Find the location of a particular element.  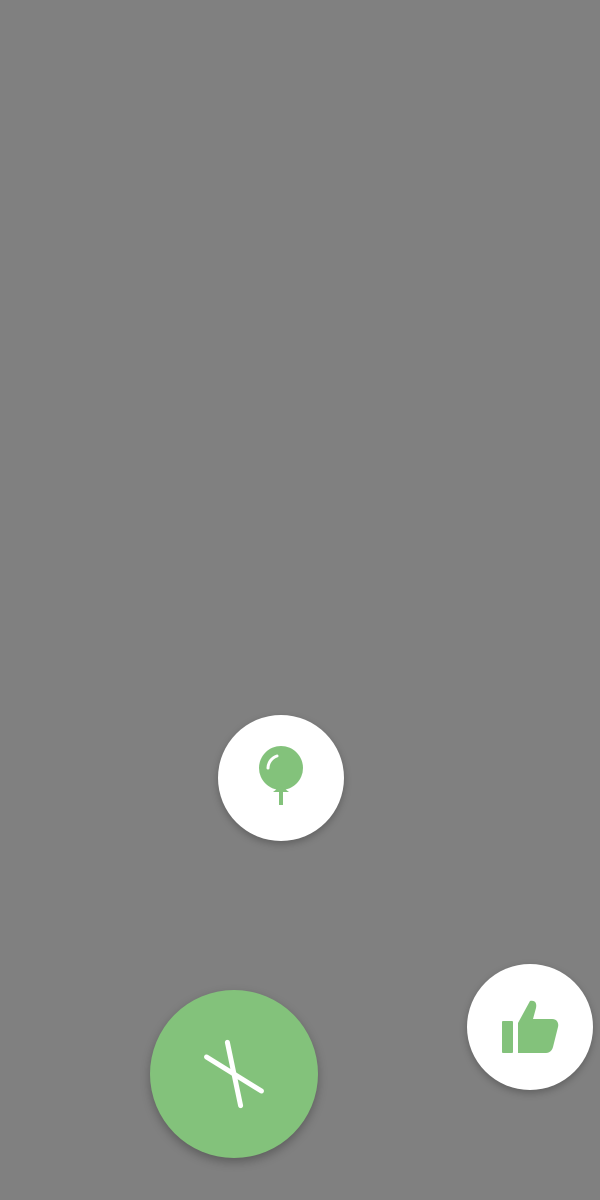

balloon-icon is located at coordinates (281, 775).